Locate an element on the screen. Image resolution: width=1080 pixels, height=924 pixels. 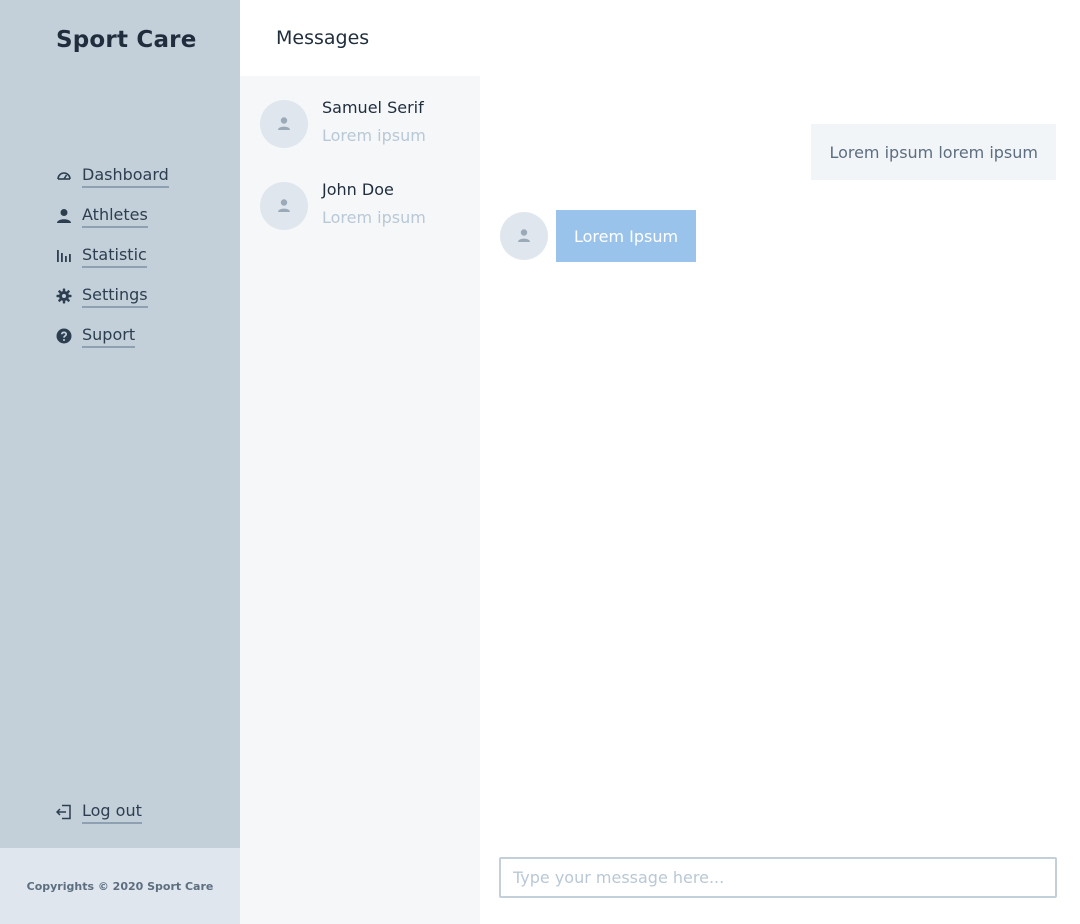
sidebar-item-label: Statistic is located at coordinates (114, 256).